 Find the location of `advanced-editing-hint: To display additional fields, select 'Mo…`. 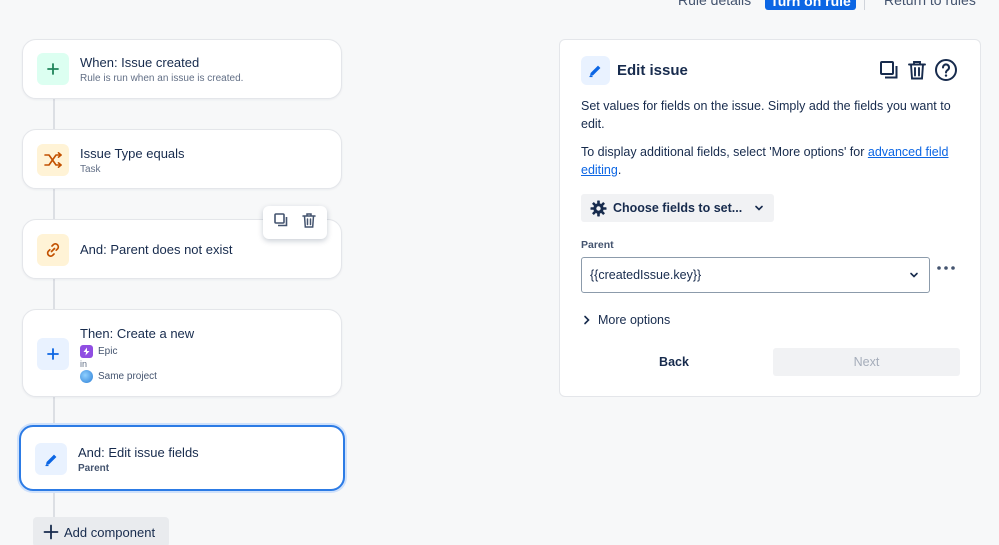

advanced-editing-hint: To display additional fields, select 'Mo… is located at coordinates (765, 161).